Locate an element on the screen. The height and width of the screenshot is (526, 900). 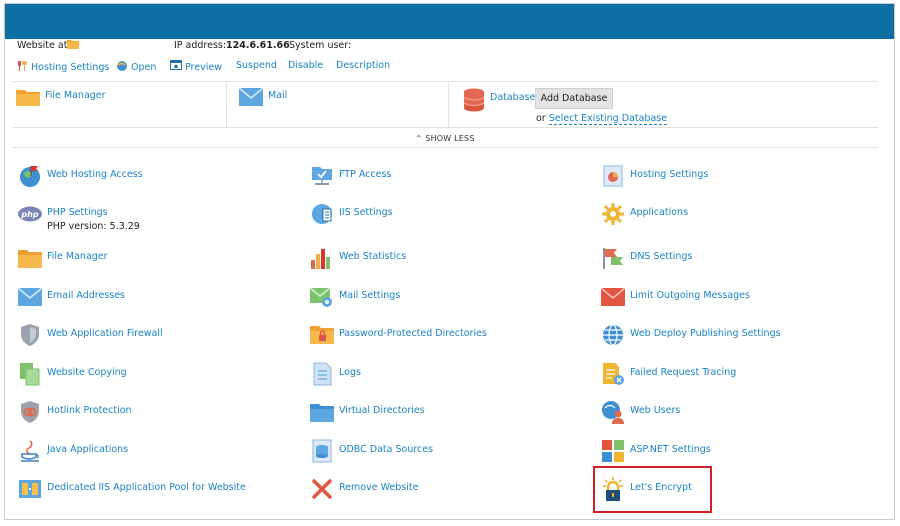
php-settings-item: php PHP Settings PHP version: 5.3.29 is located at coordinates (79, 218).